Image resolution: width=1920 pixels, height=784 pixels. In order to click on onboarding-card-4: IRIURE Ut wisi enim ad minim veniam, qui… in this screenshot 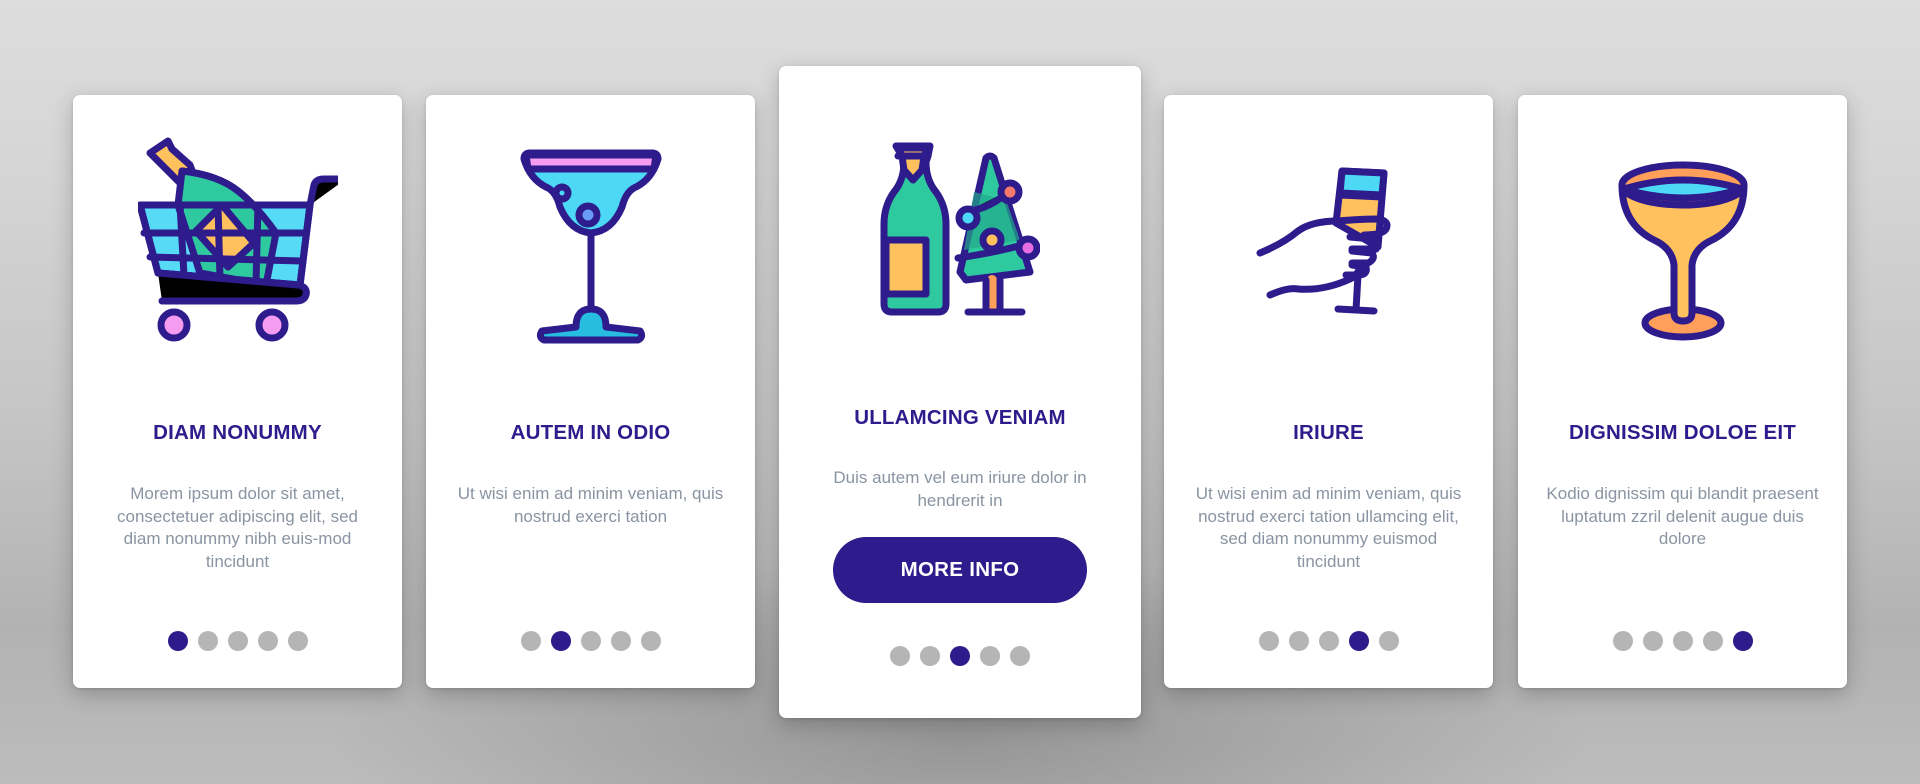, I will do `click(1328, 391)`.